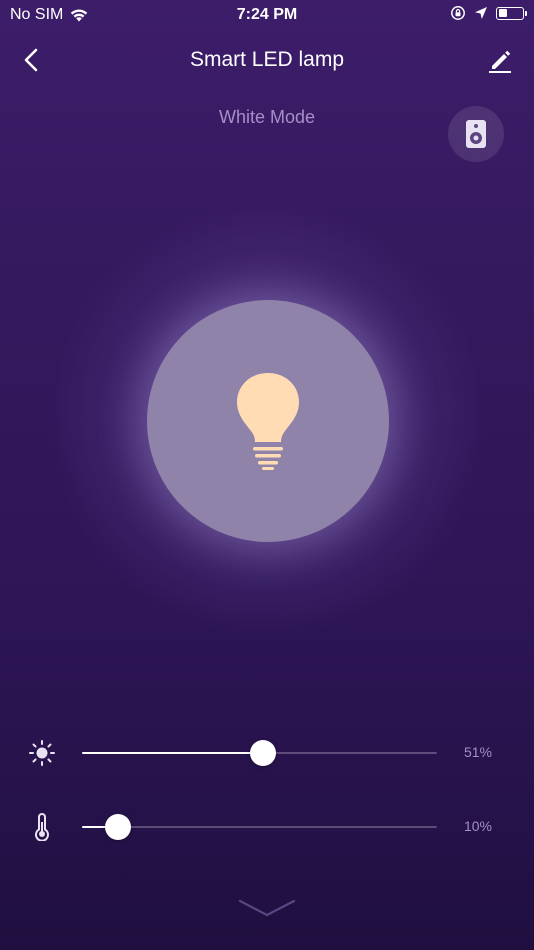 This screenshot has width=534, height=950. Describe the element at coordinates (117, 827) in the screenshot. I see `temperature-slider-thumb` at that location.